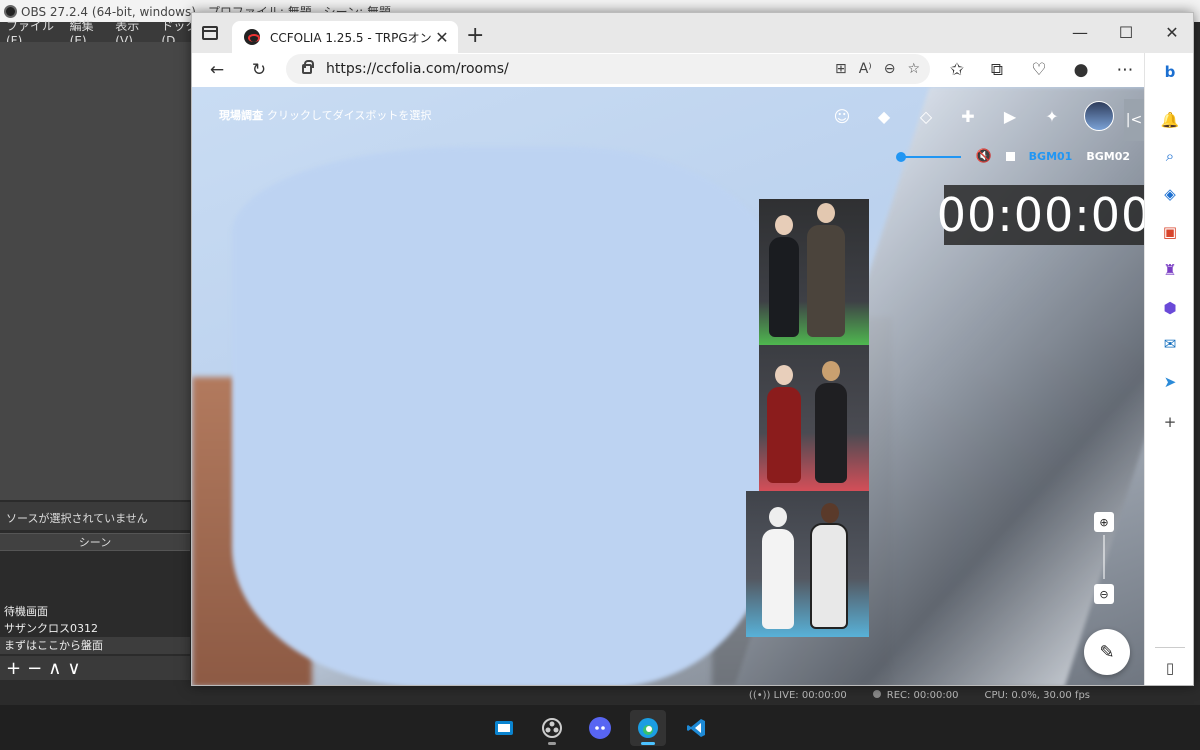  What do you see at coordinates (1170, 194) in the screenshot?
I see `shopping-tag-icon: ◈` at bounding box center [1170, 194].